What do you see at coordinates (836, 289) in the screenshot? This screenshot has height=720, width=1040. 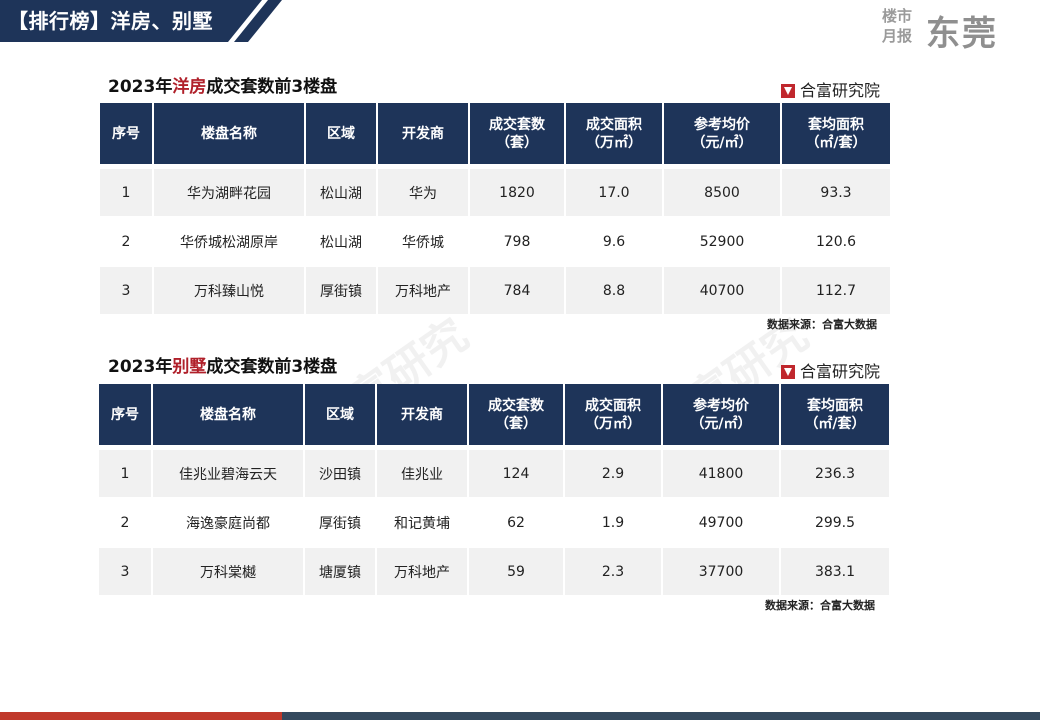 I see `cell-avg-unit-area: 112.7` at bounding box center [836, 289].